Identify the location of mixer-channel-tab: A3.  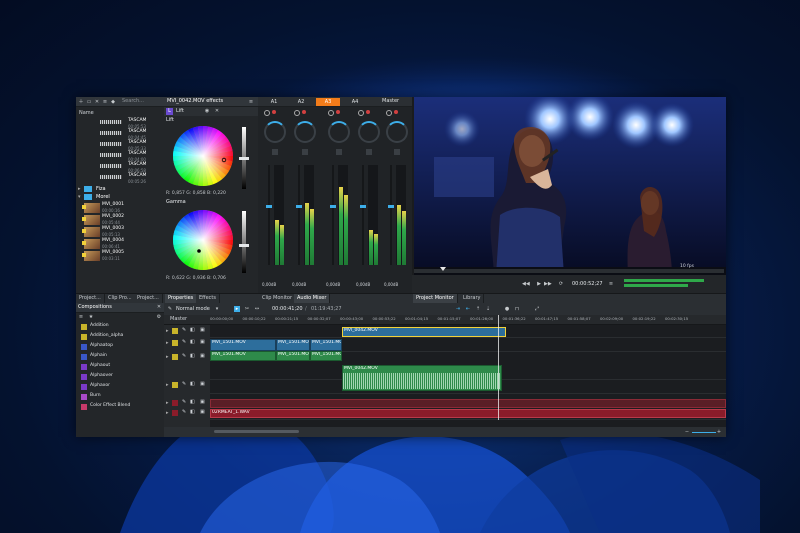
(328, 102).